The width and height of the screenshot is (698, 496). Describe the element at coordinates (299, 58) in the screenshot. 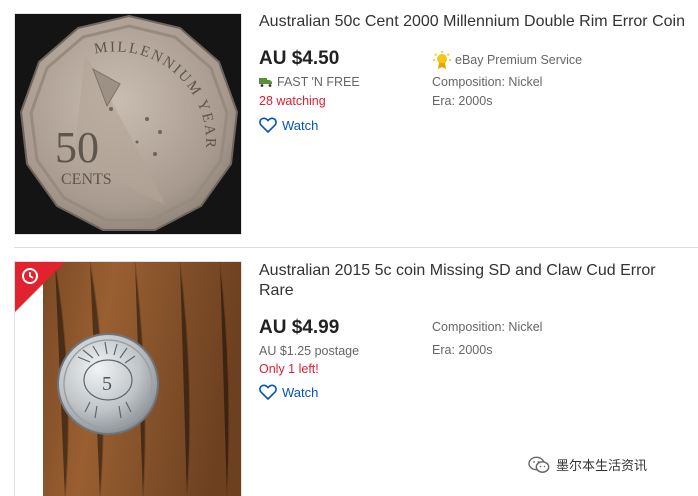

I see `listing-price: AU $4.50` at that location.